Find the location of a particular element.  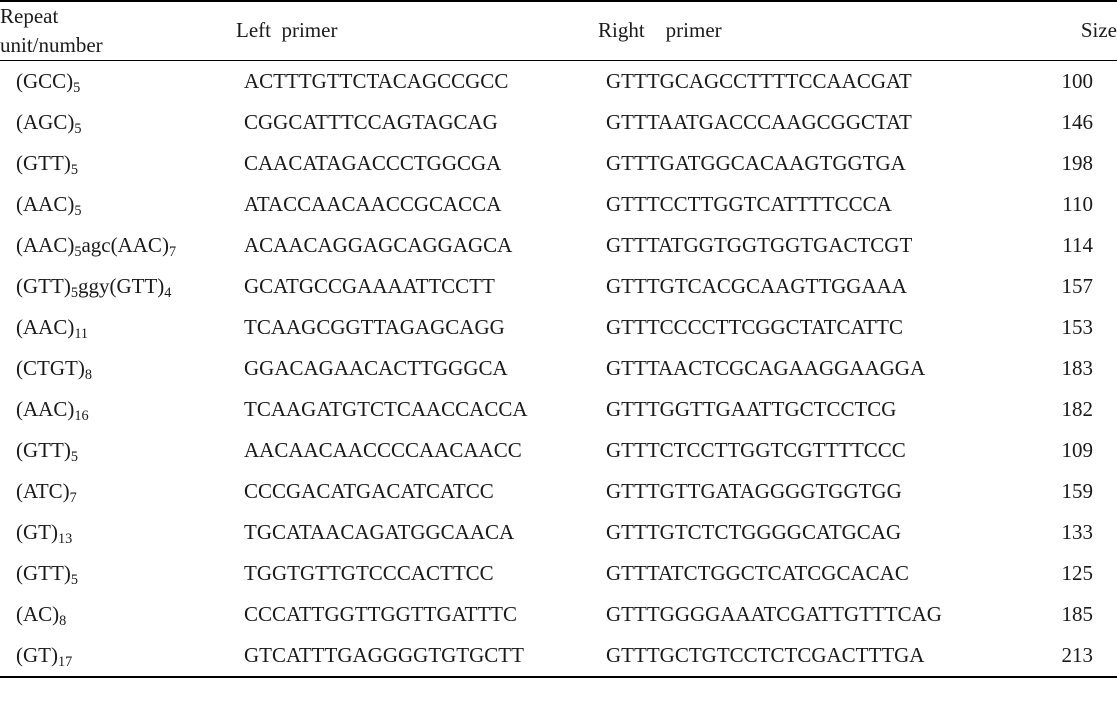

cell-left-primer: CAACATAGACCCTGGCGA is located at coordinates (373, 162).